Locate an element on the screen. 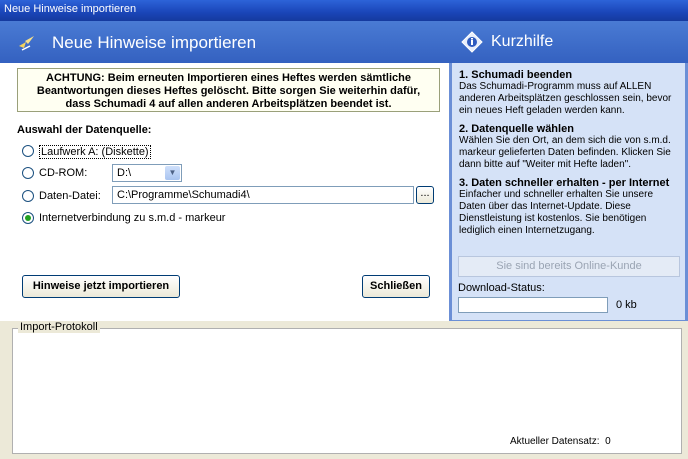 This screenshot has height=459, width=688. radio-drive-a is located at coordinates (28, 151).